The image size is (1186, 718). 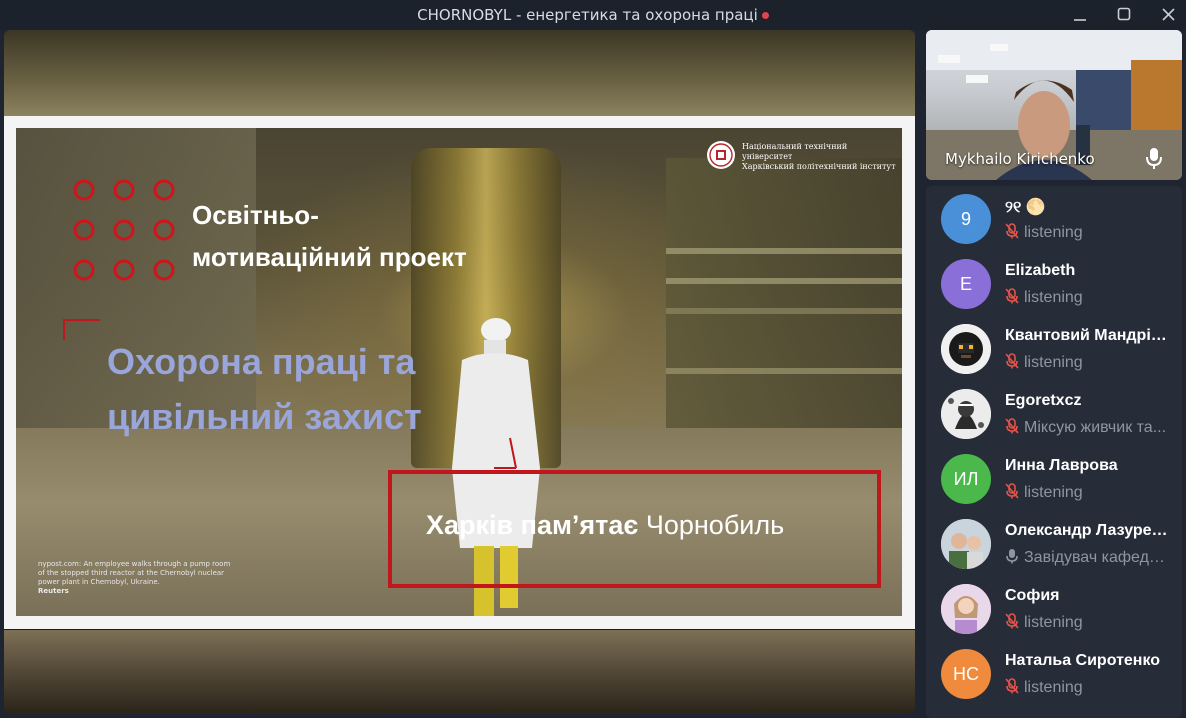 I want to click on university-seal-icon, so click(x=721, y=155).